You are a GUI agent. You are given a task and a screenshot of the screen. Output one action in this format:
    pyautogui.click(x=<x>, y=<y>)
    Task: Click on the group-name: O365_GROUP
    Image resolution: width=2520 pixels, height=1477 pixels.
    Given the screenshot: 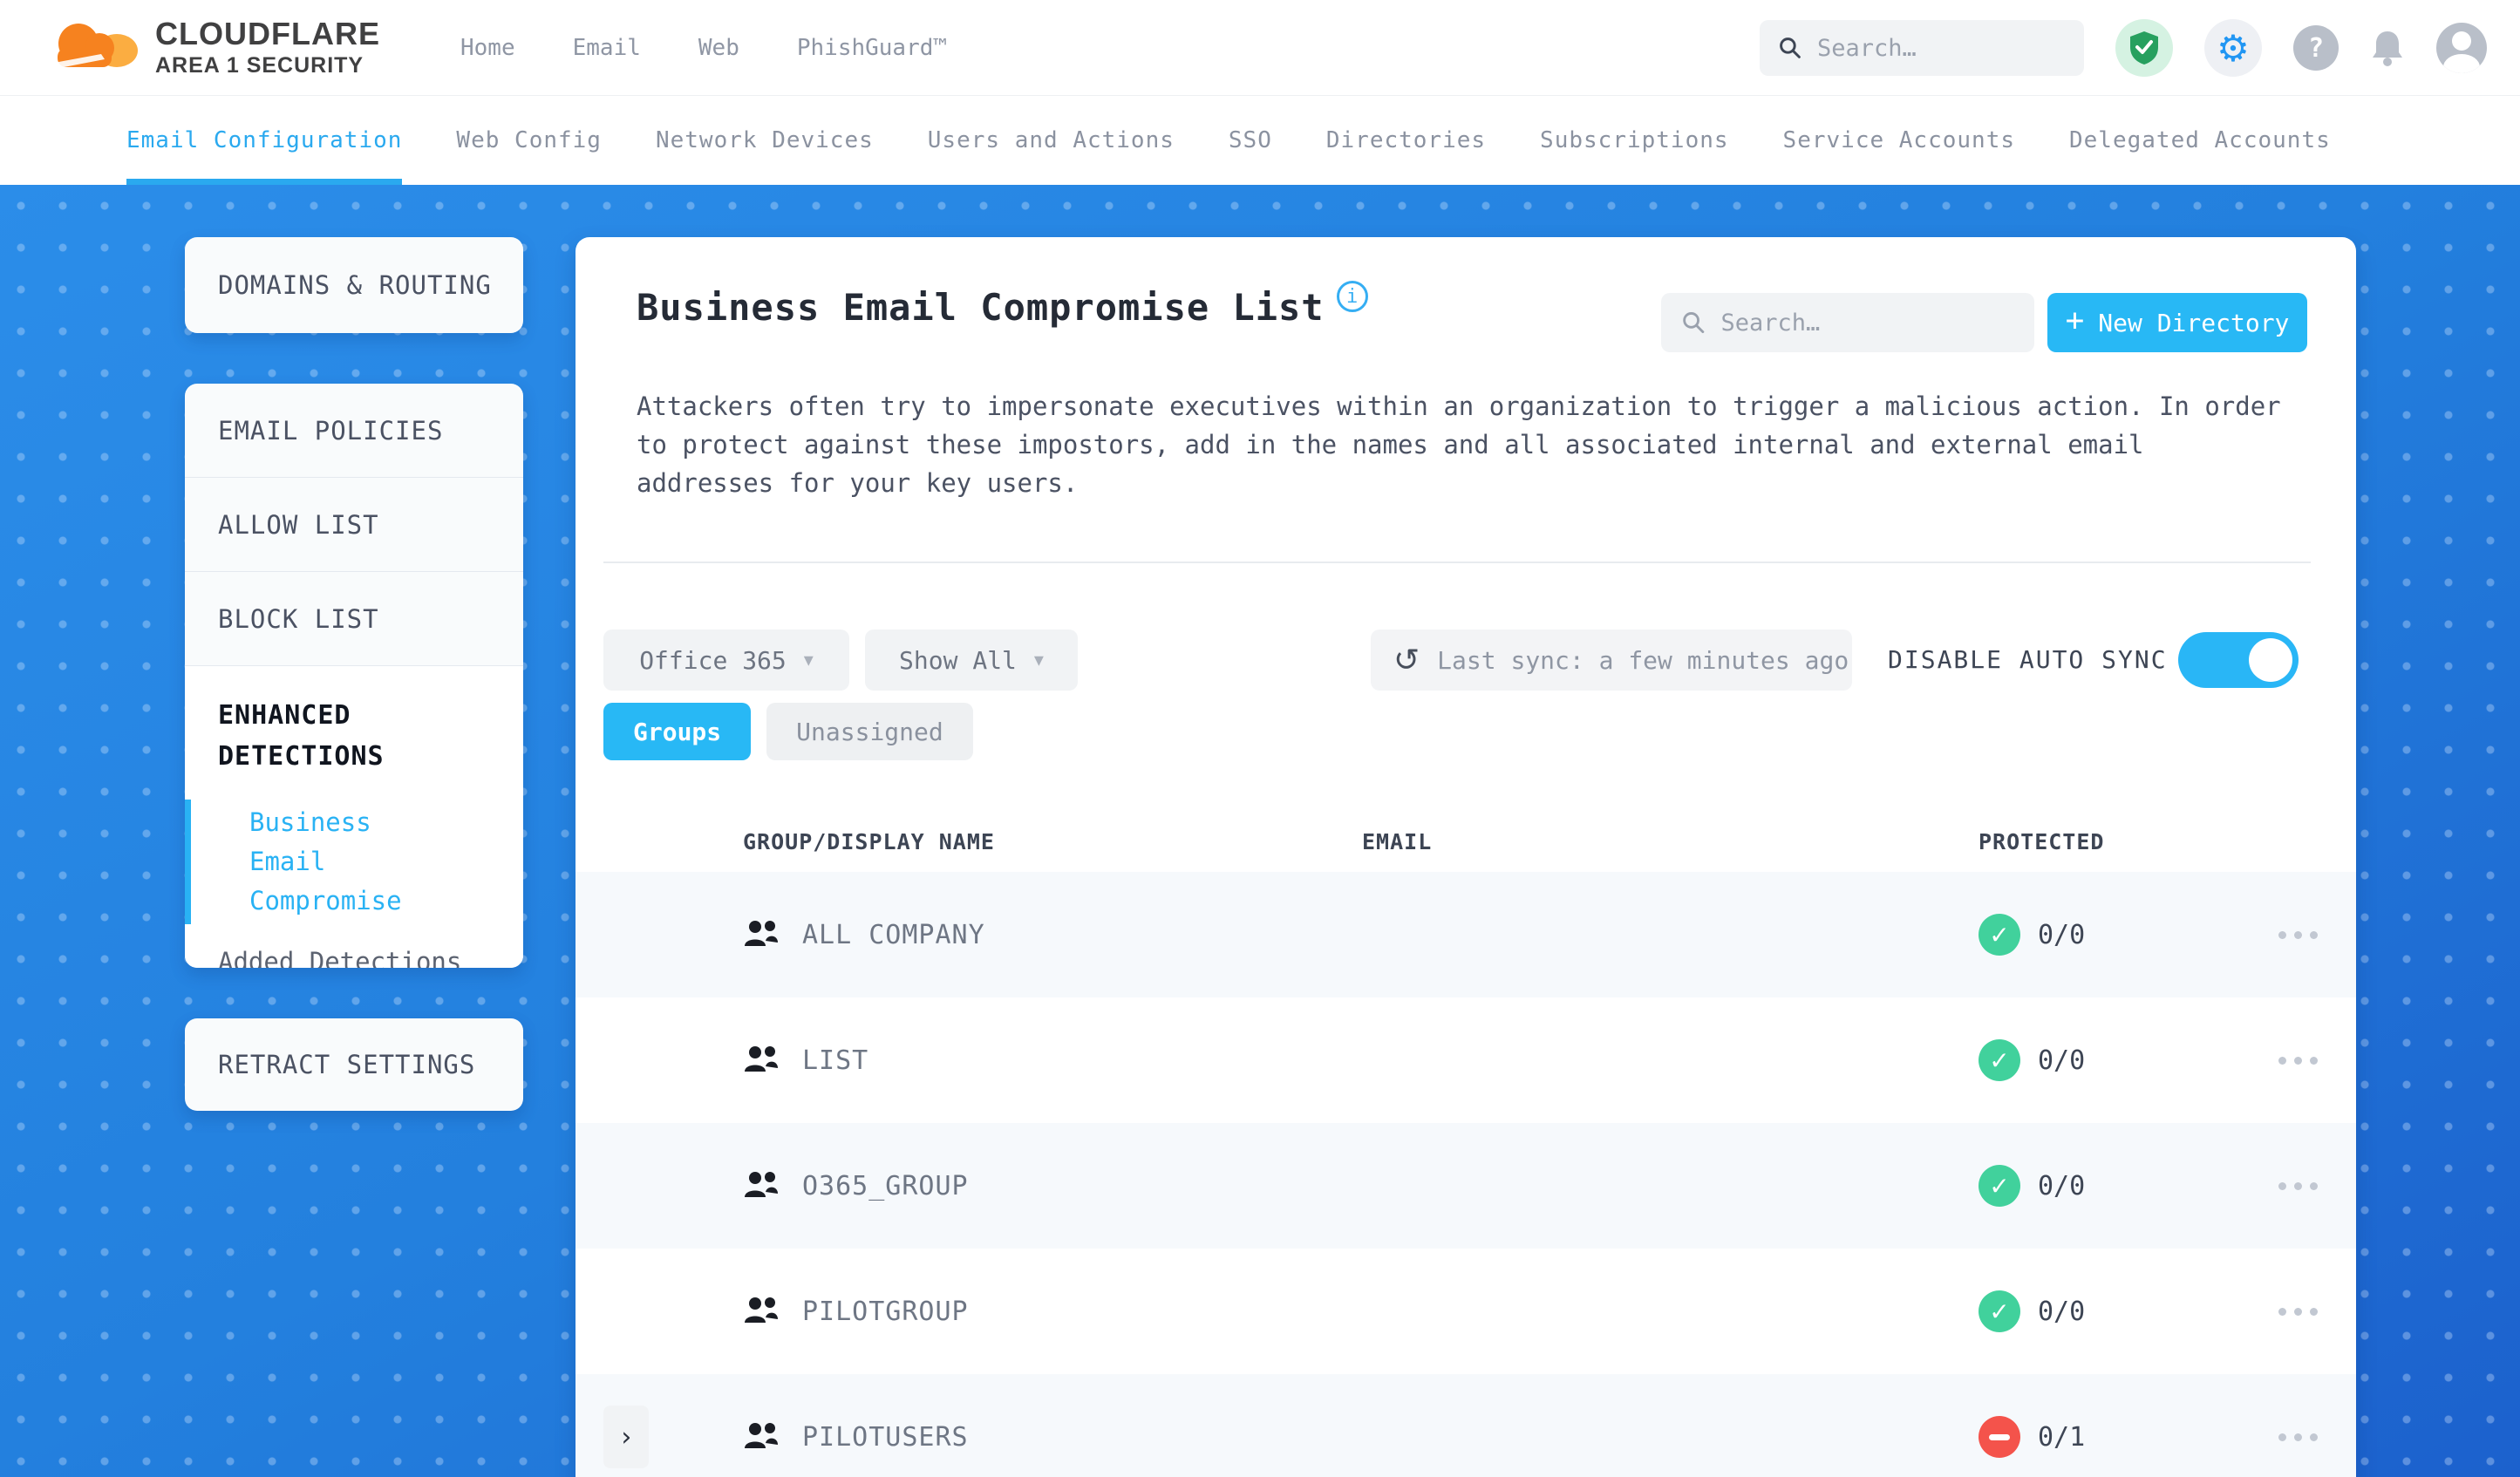 What is the action you would take?
    pyautogui.click(x=885, y=1185)
    